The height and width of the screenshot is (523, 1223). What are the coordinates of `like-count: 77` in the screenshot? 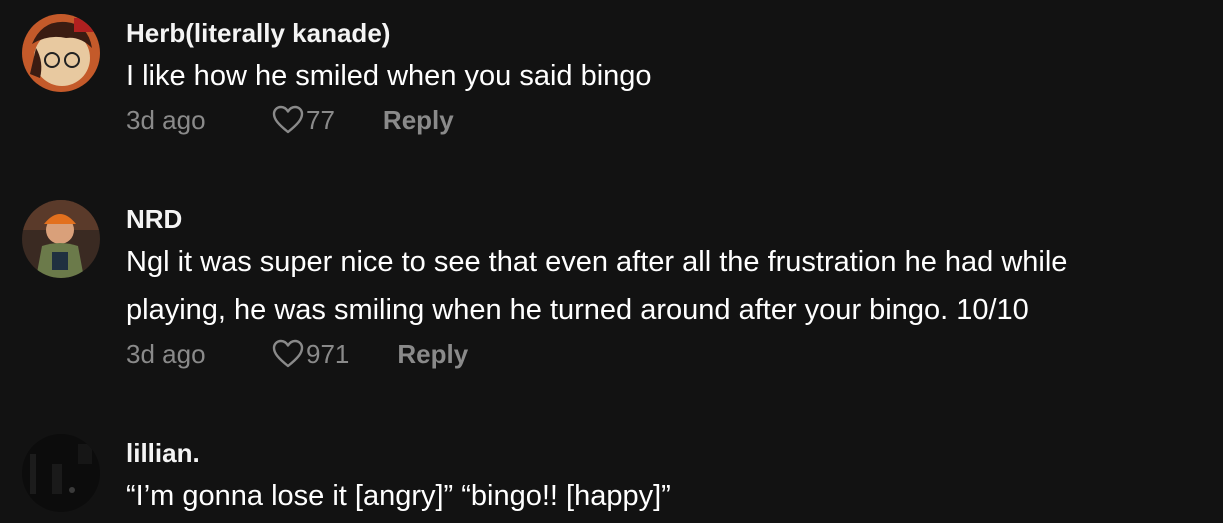 It's located at (320, 119).